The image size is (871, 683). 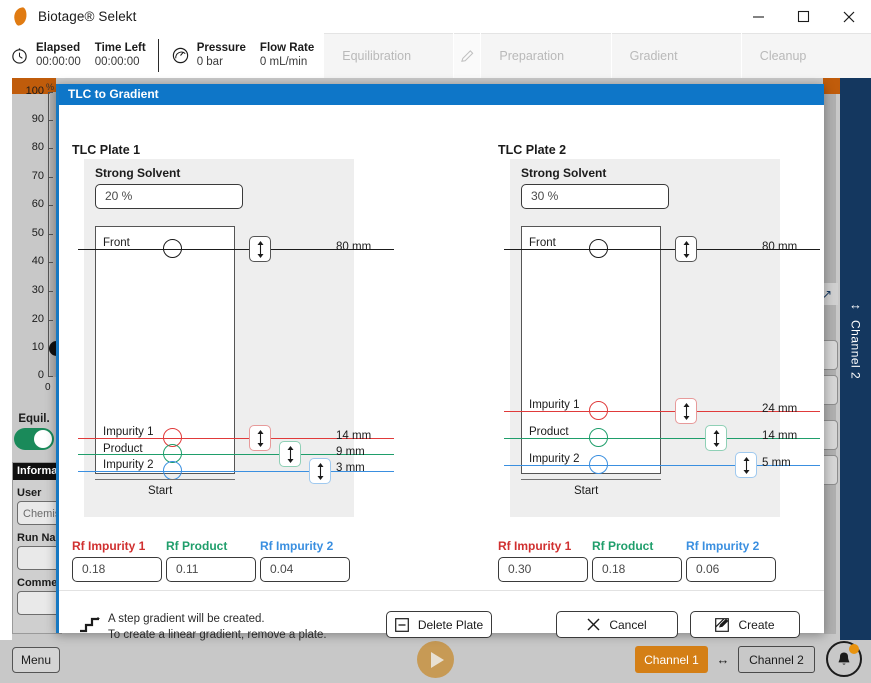 I want to click on plate-2-strong-solvent-label: Strong Solvent, so click(x=564, y=173).